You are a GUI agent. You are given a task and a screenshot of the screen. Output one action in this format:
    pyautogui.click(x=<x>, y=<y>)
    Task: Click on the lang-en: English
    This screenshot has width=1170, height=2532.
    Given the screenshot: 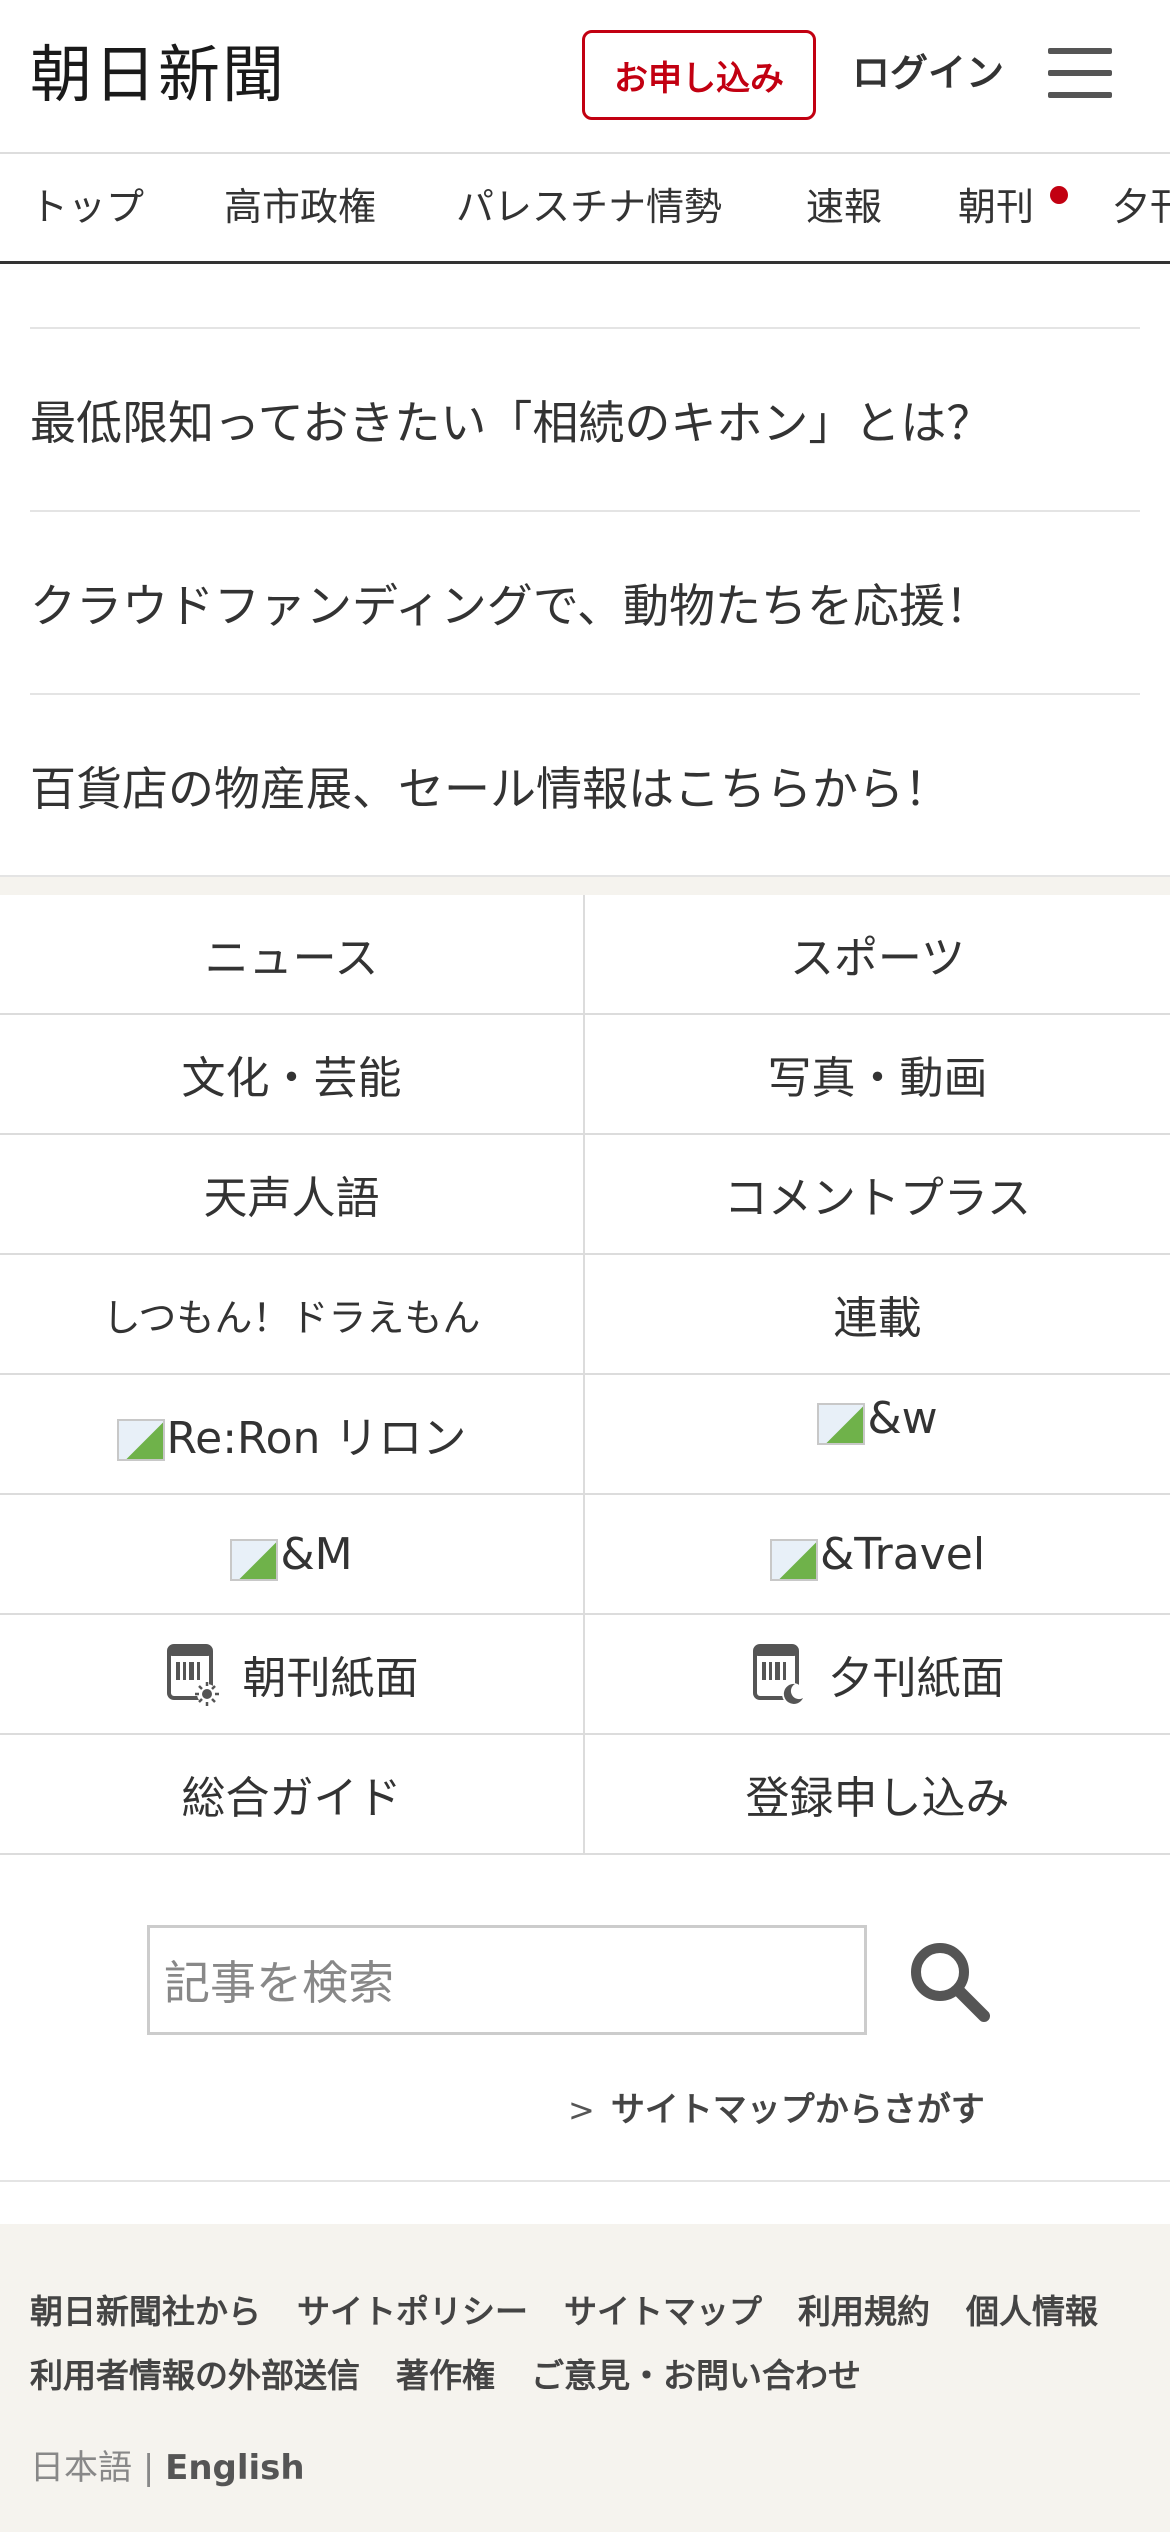 What is the action you would take?
    pyautogui.click(x=235, y=2468)
    